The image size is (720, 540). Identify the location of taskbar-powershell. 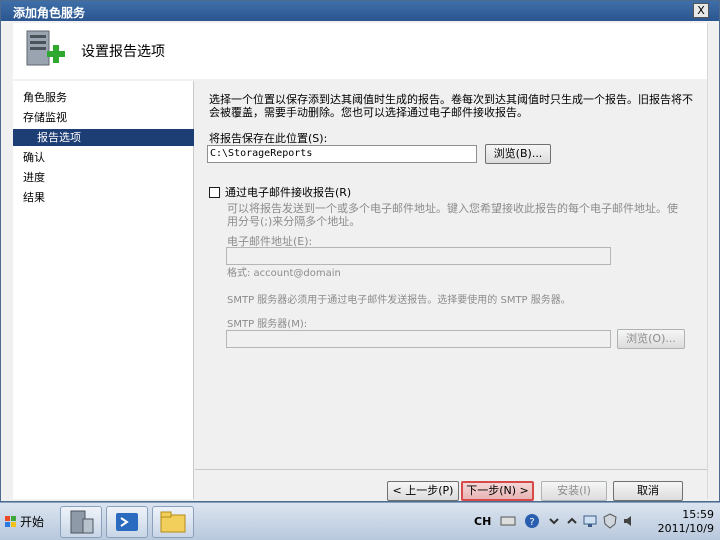
(127, 522).